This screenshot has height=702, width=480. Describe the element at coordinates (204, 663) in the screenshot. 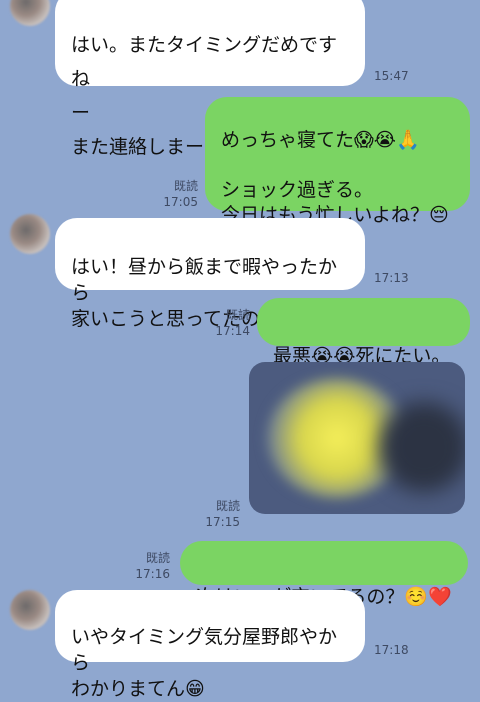

I see `message-text: いやタイミング気分屋野郎やから わかりまてん😁` at that location.